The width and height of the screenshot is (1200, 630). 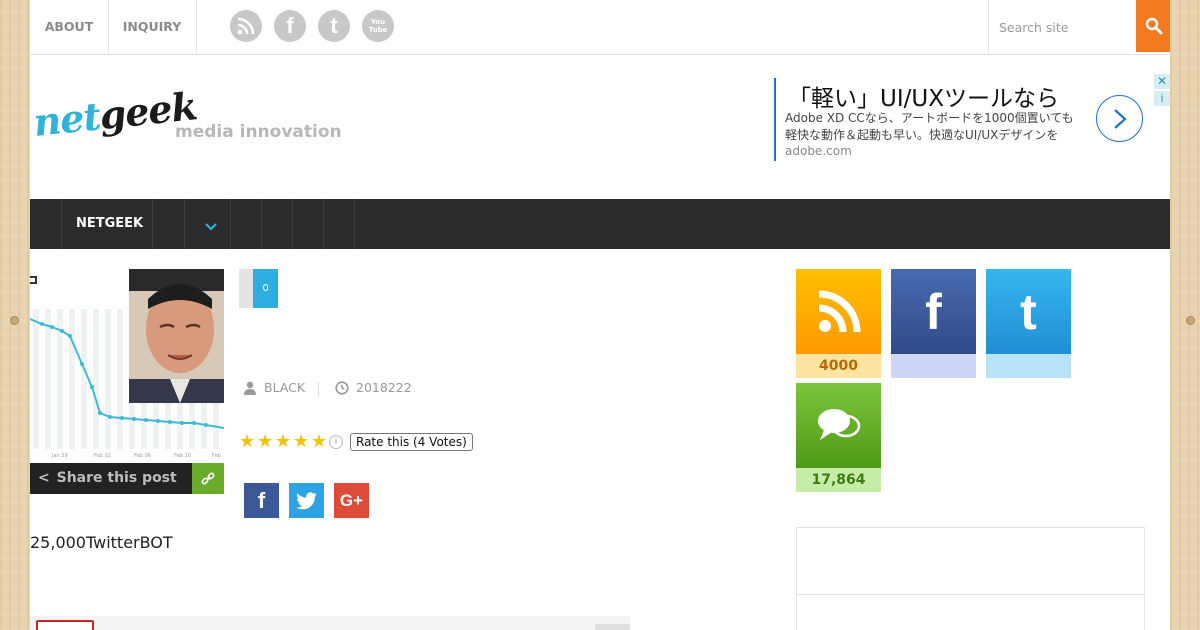 I want to click on article-lead-text: 25,000TwitterBOT, so click(x=101, y=542).